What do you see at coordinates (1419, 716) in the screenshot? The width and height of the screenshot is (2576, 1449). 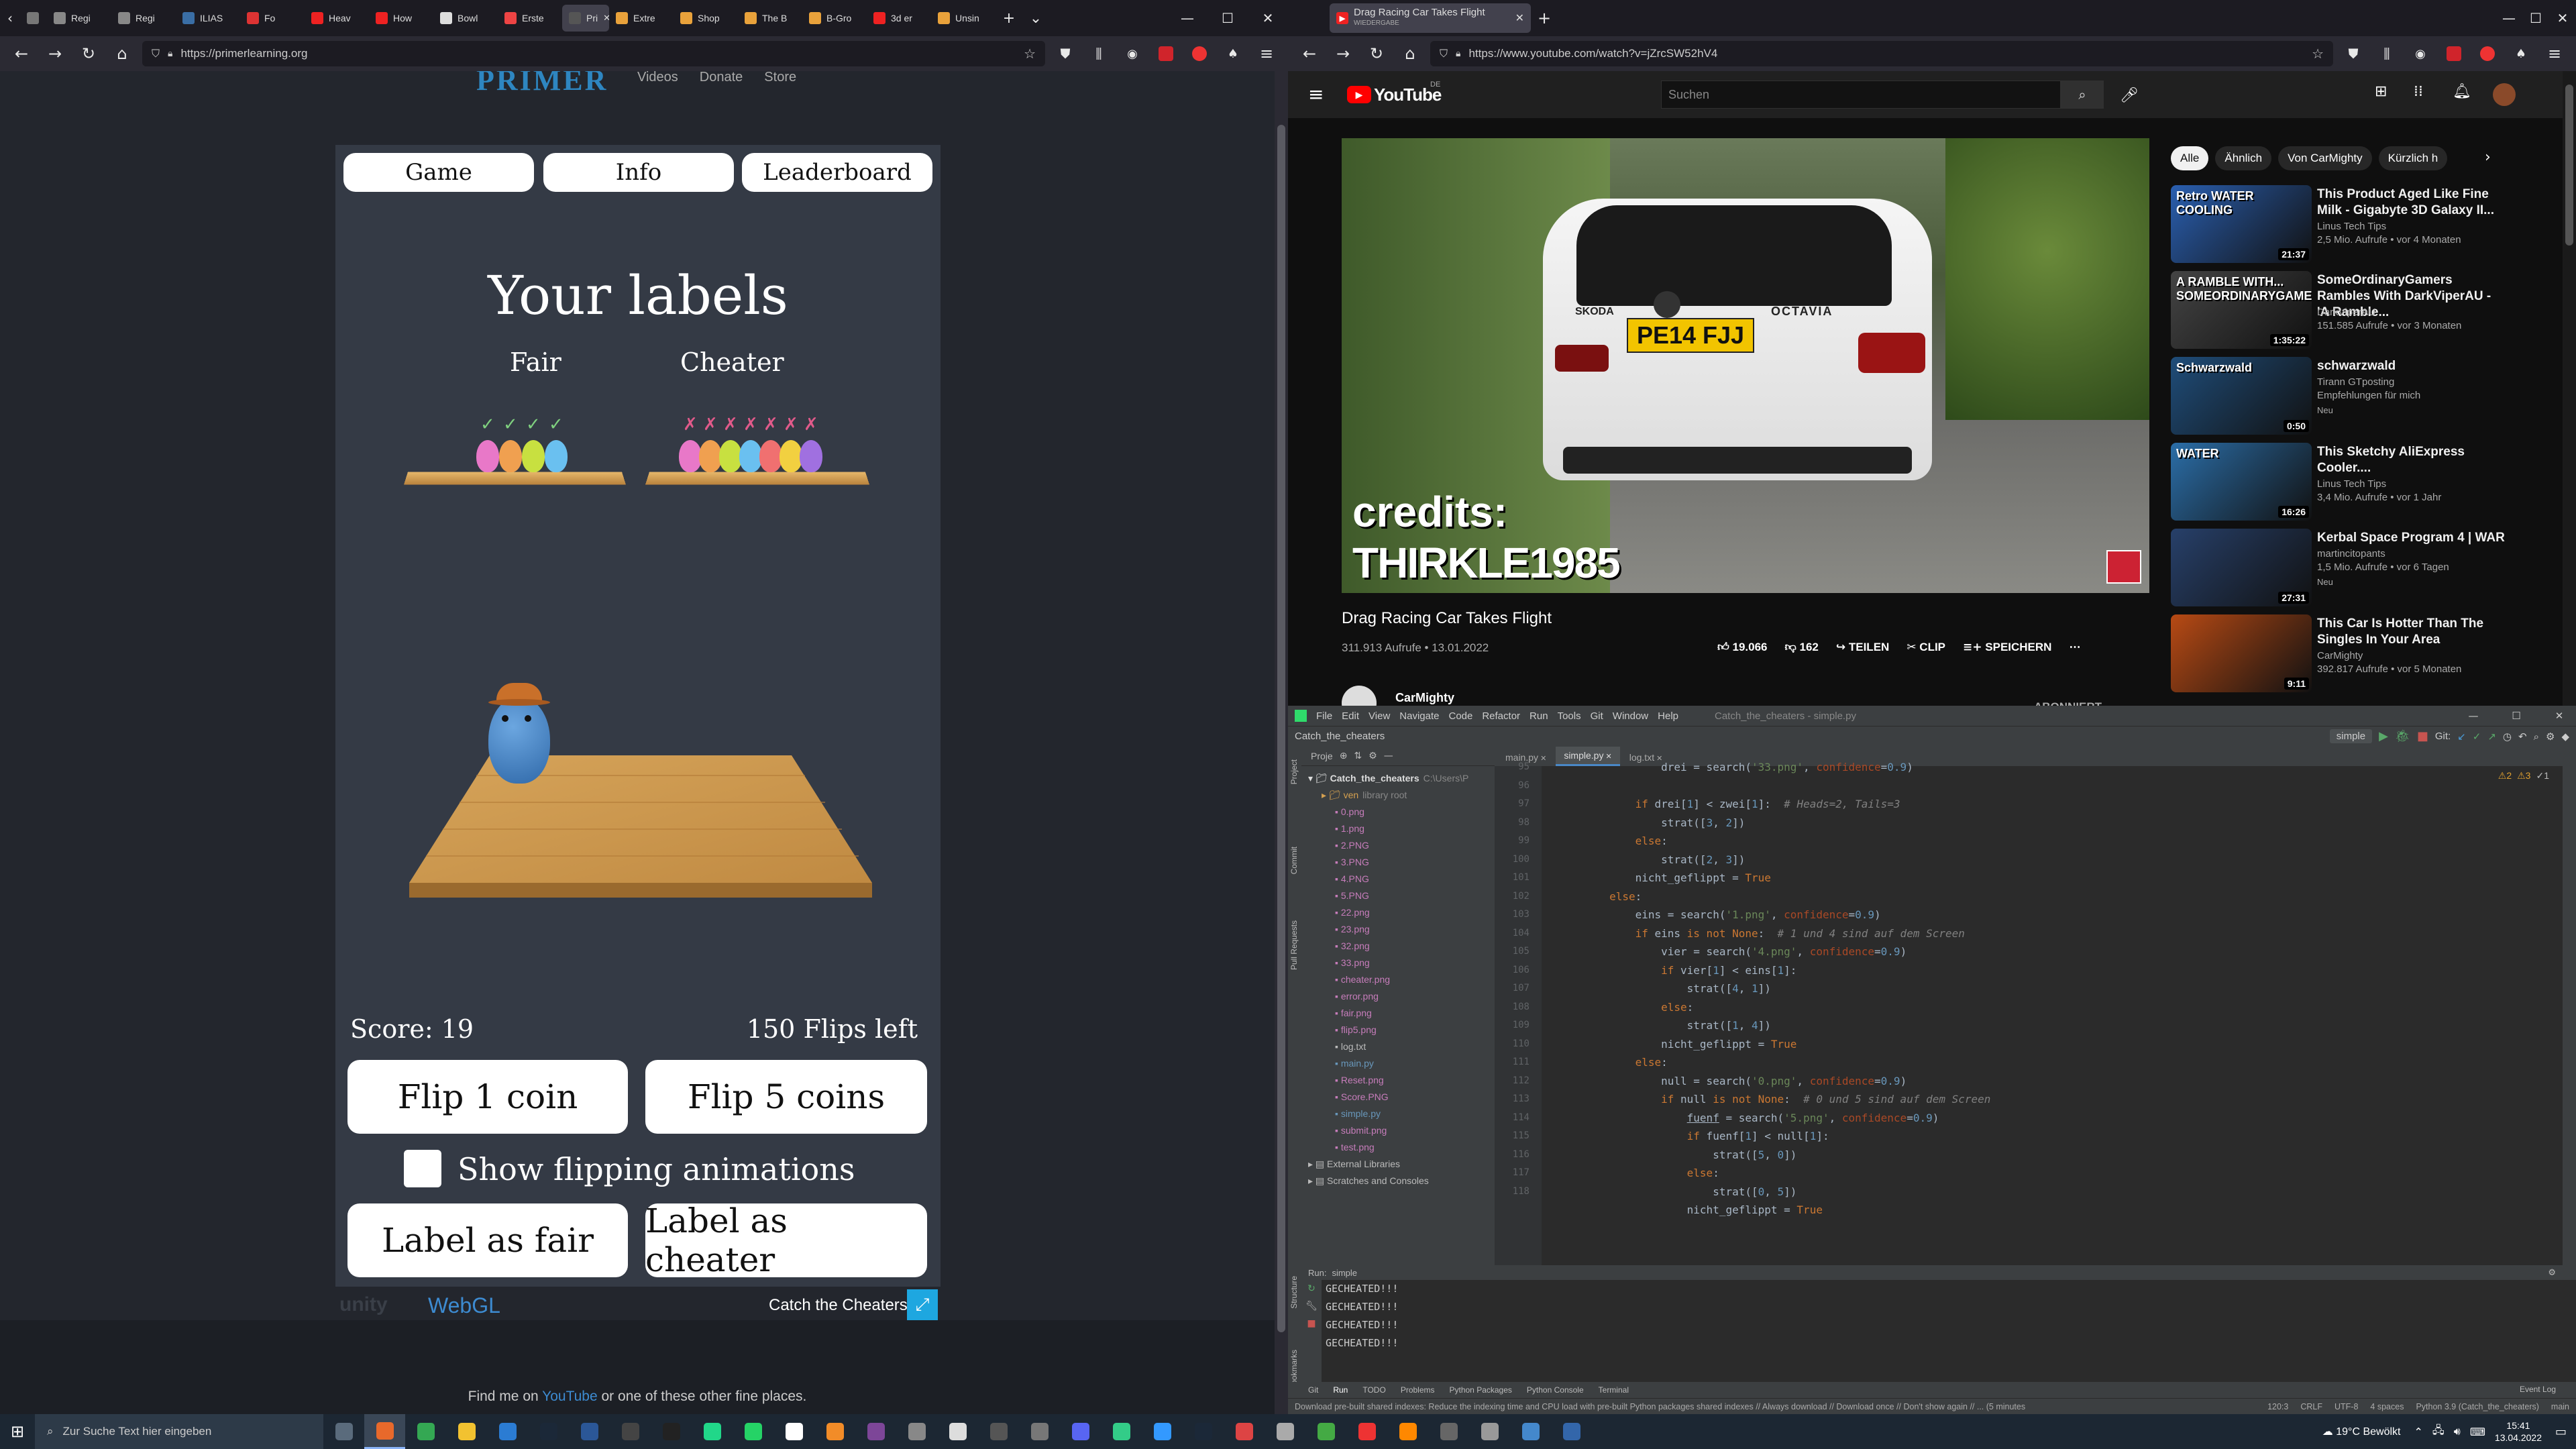 I see `ide-menu-item: Navigate` at bounding box center [1419, 716].